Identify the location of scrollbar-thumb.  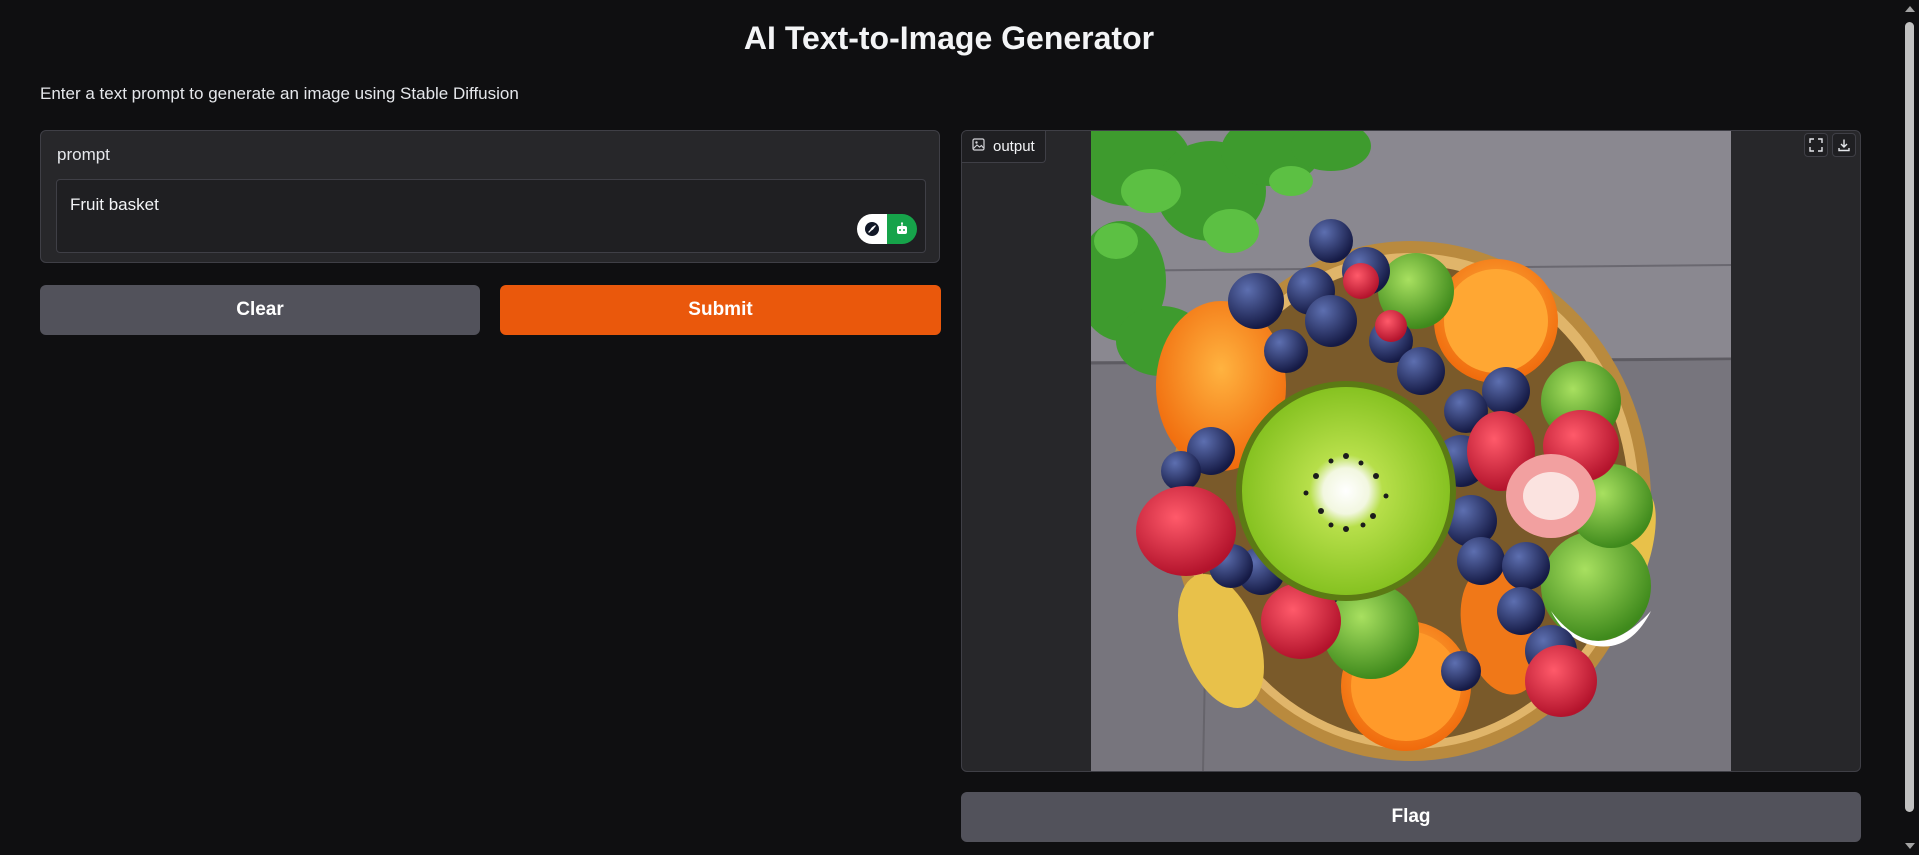
(1909, 417).